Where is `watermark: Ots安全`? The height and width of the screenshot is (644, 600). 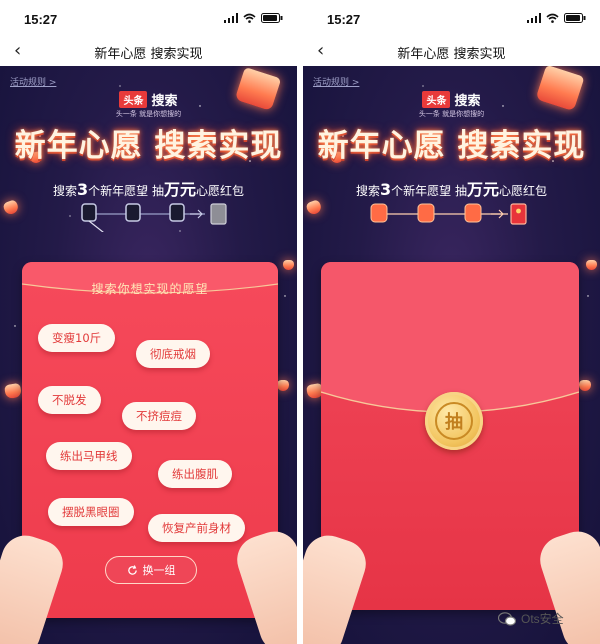
watermark: Ots安全 is located at coordinates (531, 618).